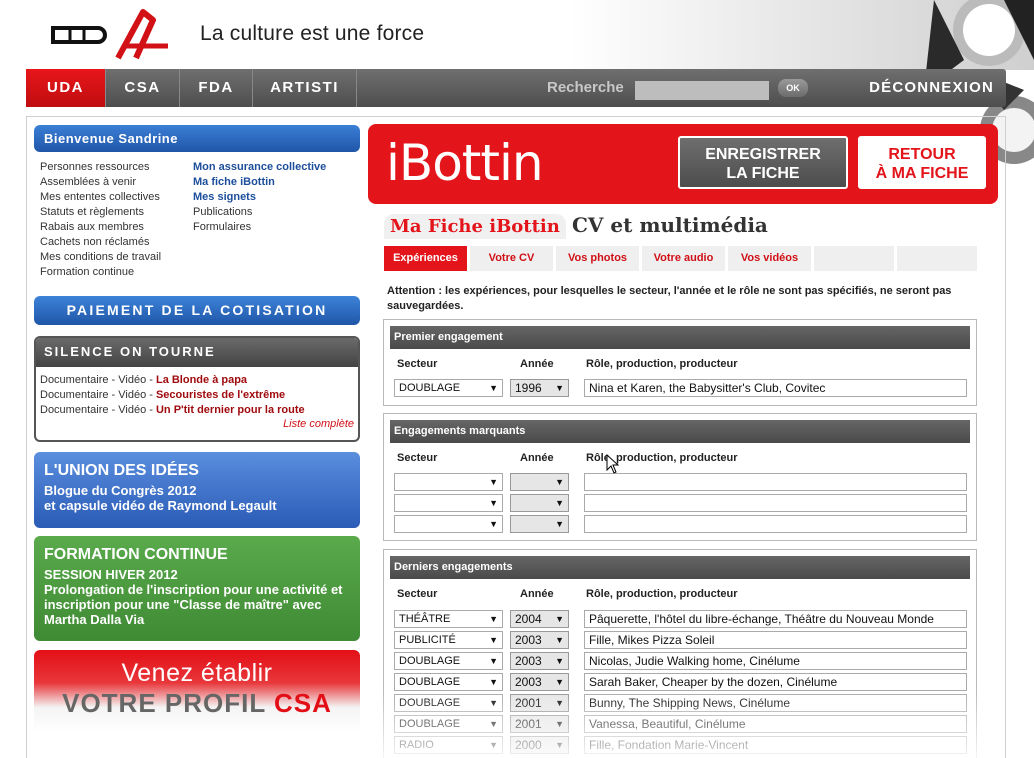 Image resolution: width=1034 pixels, height=758 pixels. What do you see at coordinates (931, 88) in the screenshot?
I see `logout-link: DÉCONNEXION` at bounding box center [931, 88].